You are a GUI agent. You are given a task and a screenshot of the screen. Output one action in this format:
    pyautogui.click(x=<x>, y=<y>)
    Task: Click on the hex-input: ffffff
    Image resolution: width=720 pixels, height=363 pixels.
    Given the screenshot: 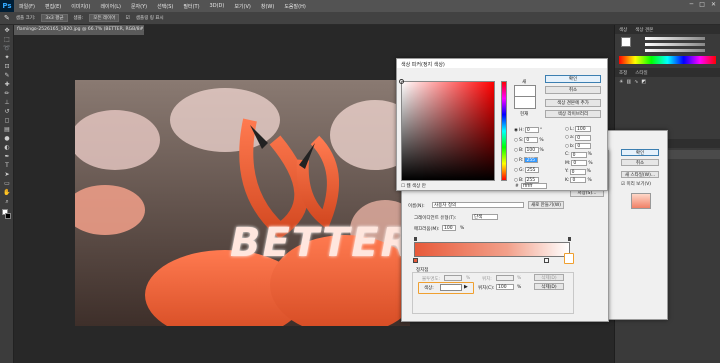 What is the action you would take?
    pyautogui.click(x=534, y=186)
    